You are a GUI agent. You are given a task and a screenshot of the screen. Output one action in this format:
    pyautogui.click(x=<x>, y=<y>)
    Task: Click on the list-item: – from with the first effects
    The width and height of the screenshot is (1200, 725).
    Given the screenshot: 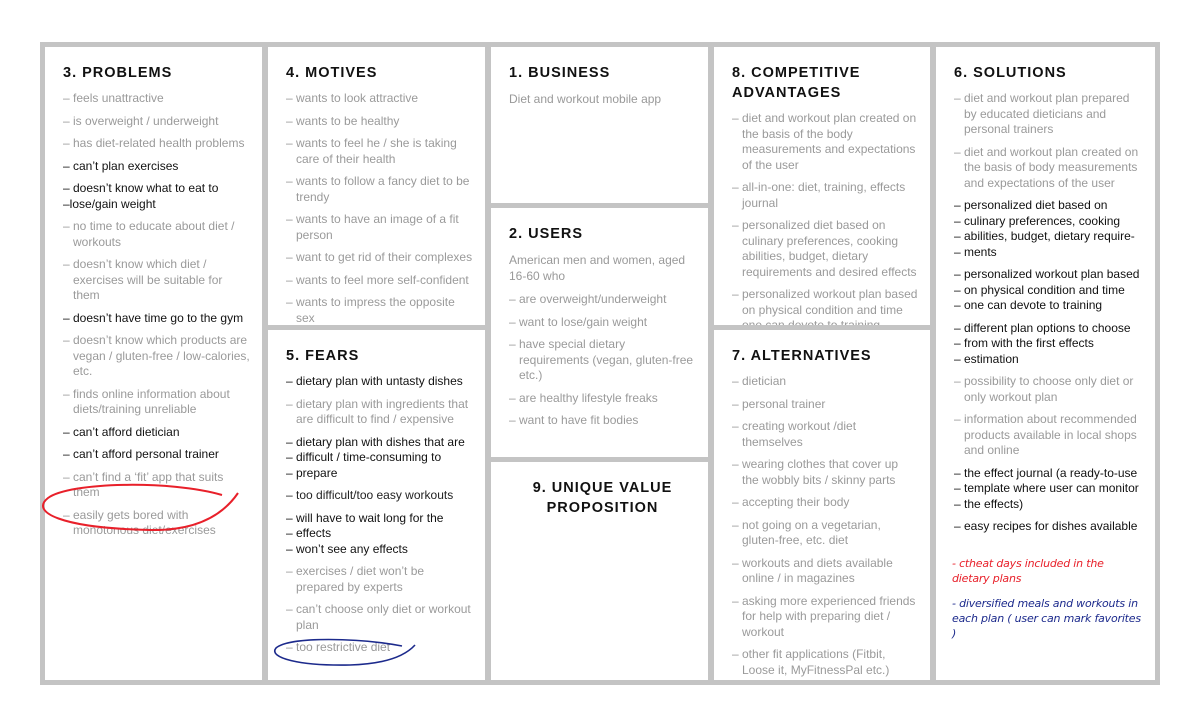 What is the action you would take?
    pyautogui.click(x=1046, y=344)
    